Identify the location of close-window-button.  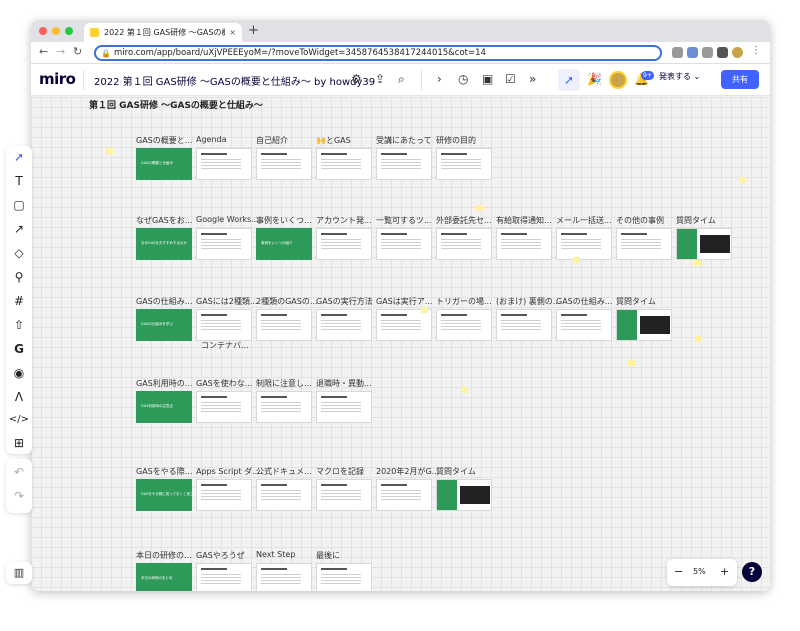
(43, 31).